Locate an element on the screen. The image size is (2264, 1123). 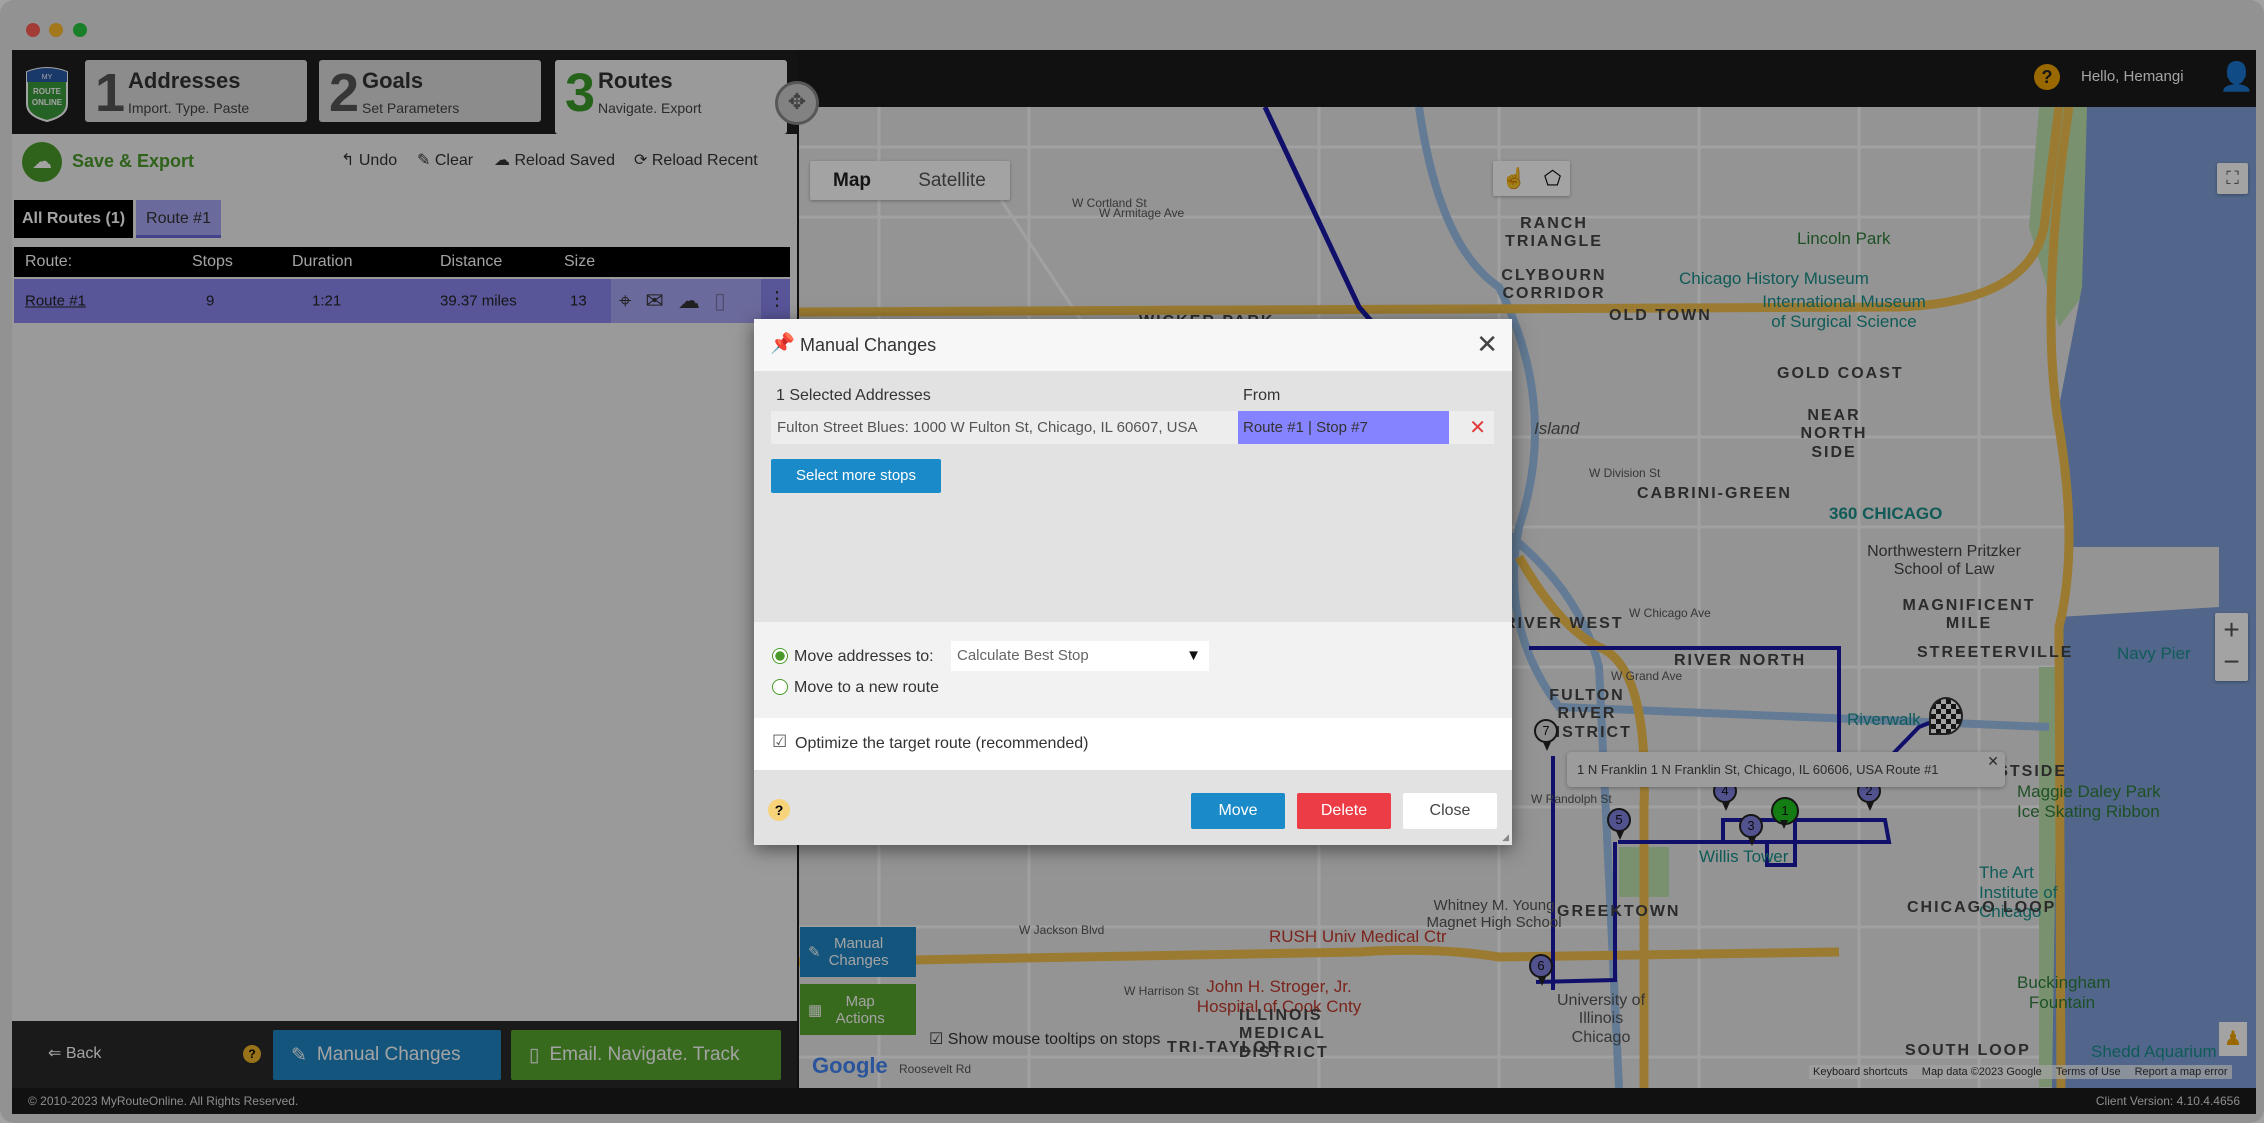
optimize-checkbox: ☑ is located at coordinates (779, 742).